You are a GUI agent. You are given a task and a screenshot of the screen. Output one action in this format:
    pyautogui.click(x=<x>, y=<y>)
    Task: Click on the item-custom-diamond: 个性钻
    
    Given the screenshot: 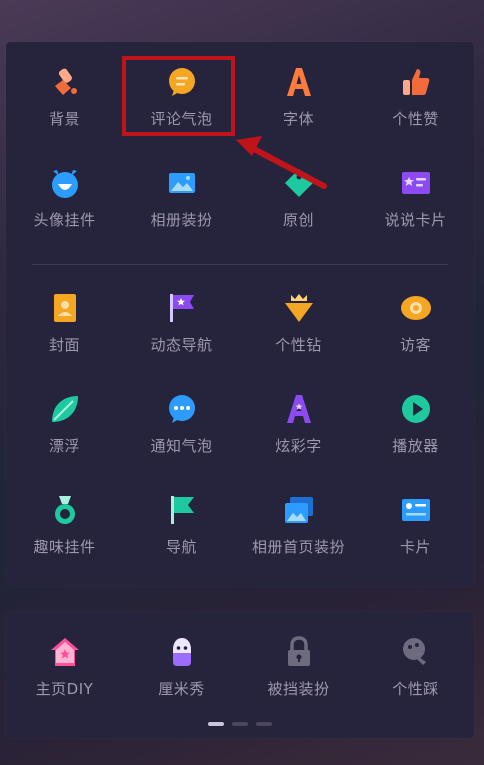 What is the action you would take?
    pyautogui.click(x=298, y=318)
    